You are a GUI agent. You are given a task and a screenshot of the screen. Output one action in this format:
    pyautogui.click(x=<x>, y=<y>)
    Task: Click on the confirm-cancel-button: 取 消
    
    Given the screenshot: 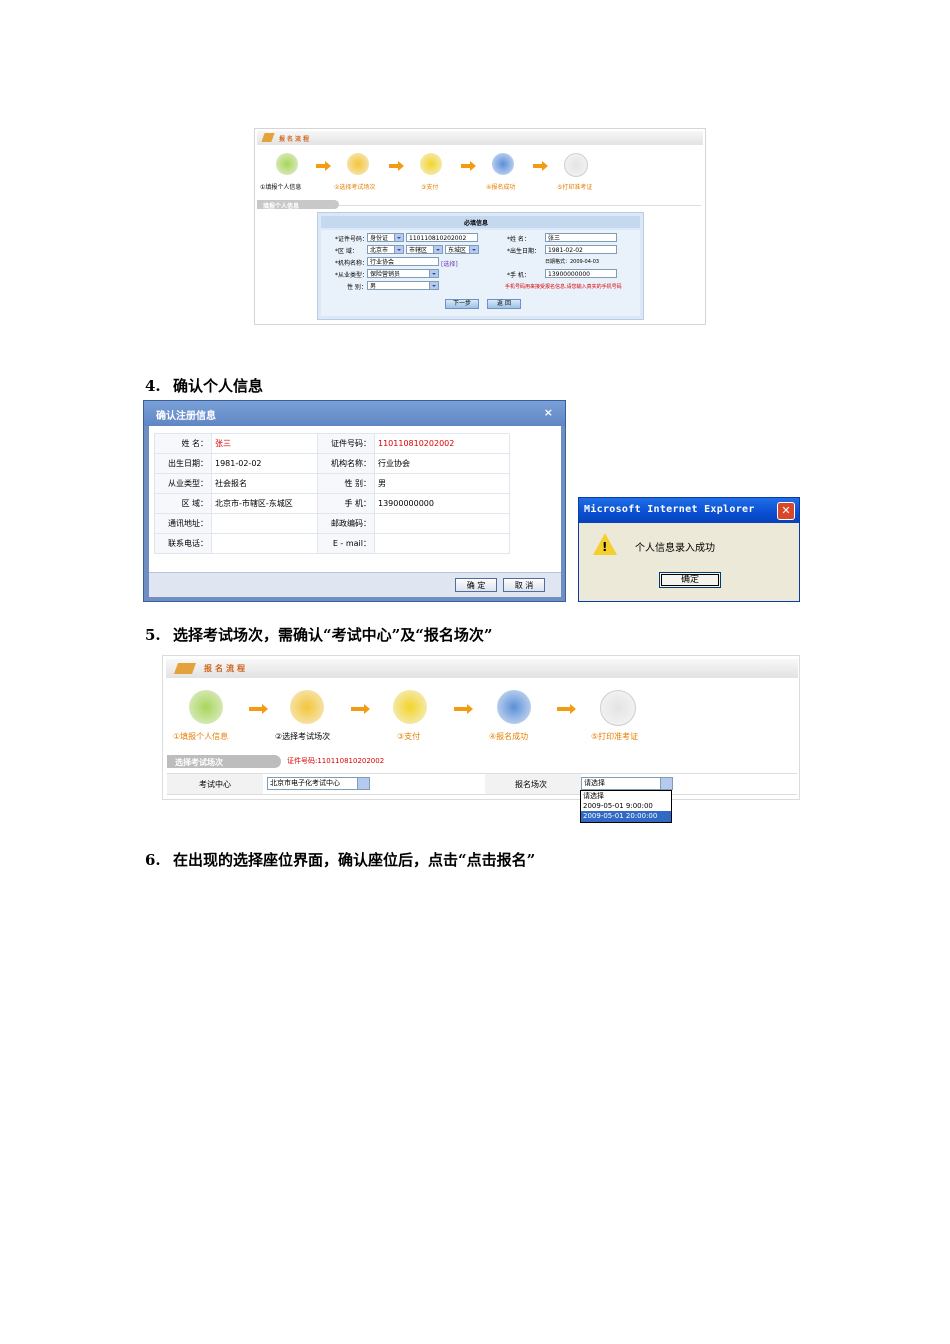 What is the action you would take?
    pyautogui.click(x=524, y=585)
    